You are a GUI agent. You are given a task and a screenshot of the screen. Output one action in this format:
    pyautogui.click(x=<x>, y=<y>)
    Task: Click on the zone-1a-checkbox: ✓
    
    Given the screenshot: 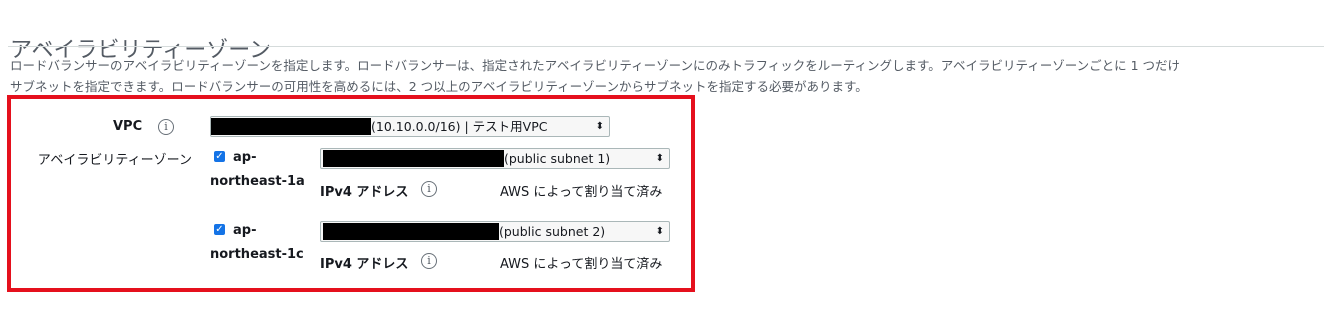 What is the action you would take?
    pyautogui.click(x=219, y=156)
    